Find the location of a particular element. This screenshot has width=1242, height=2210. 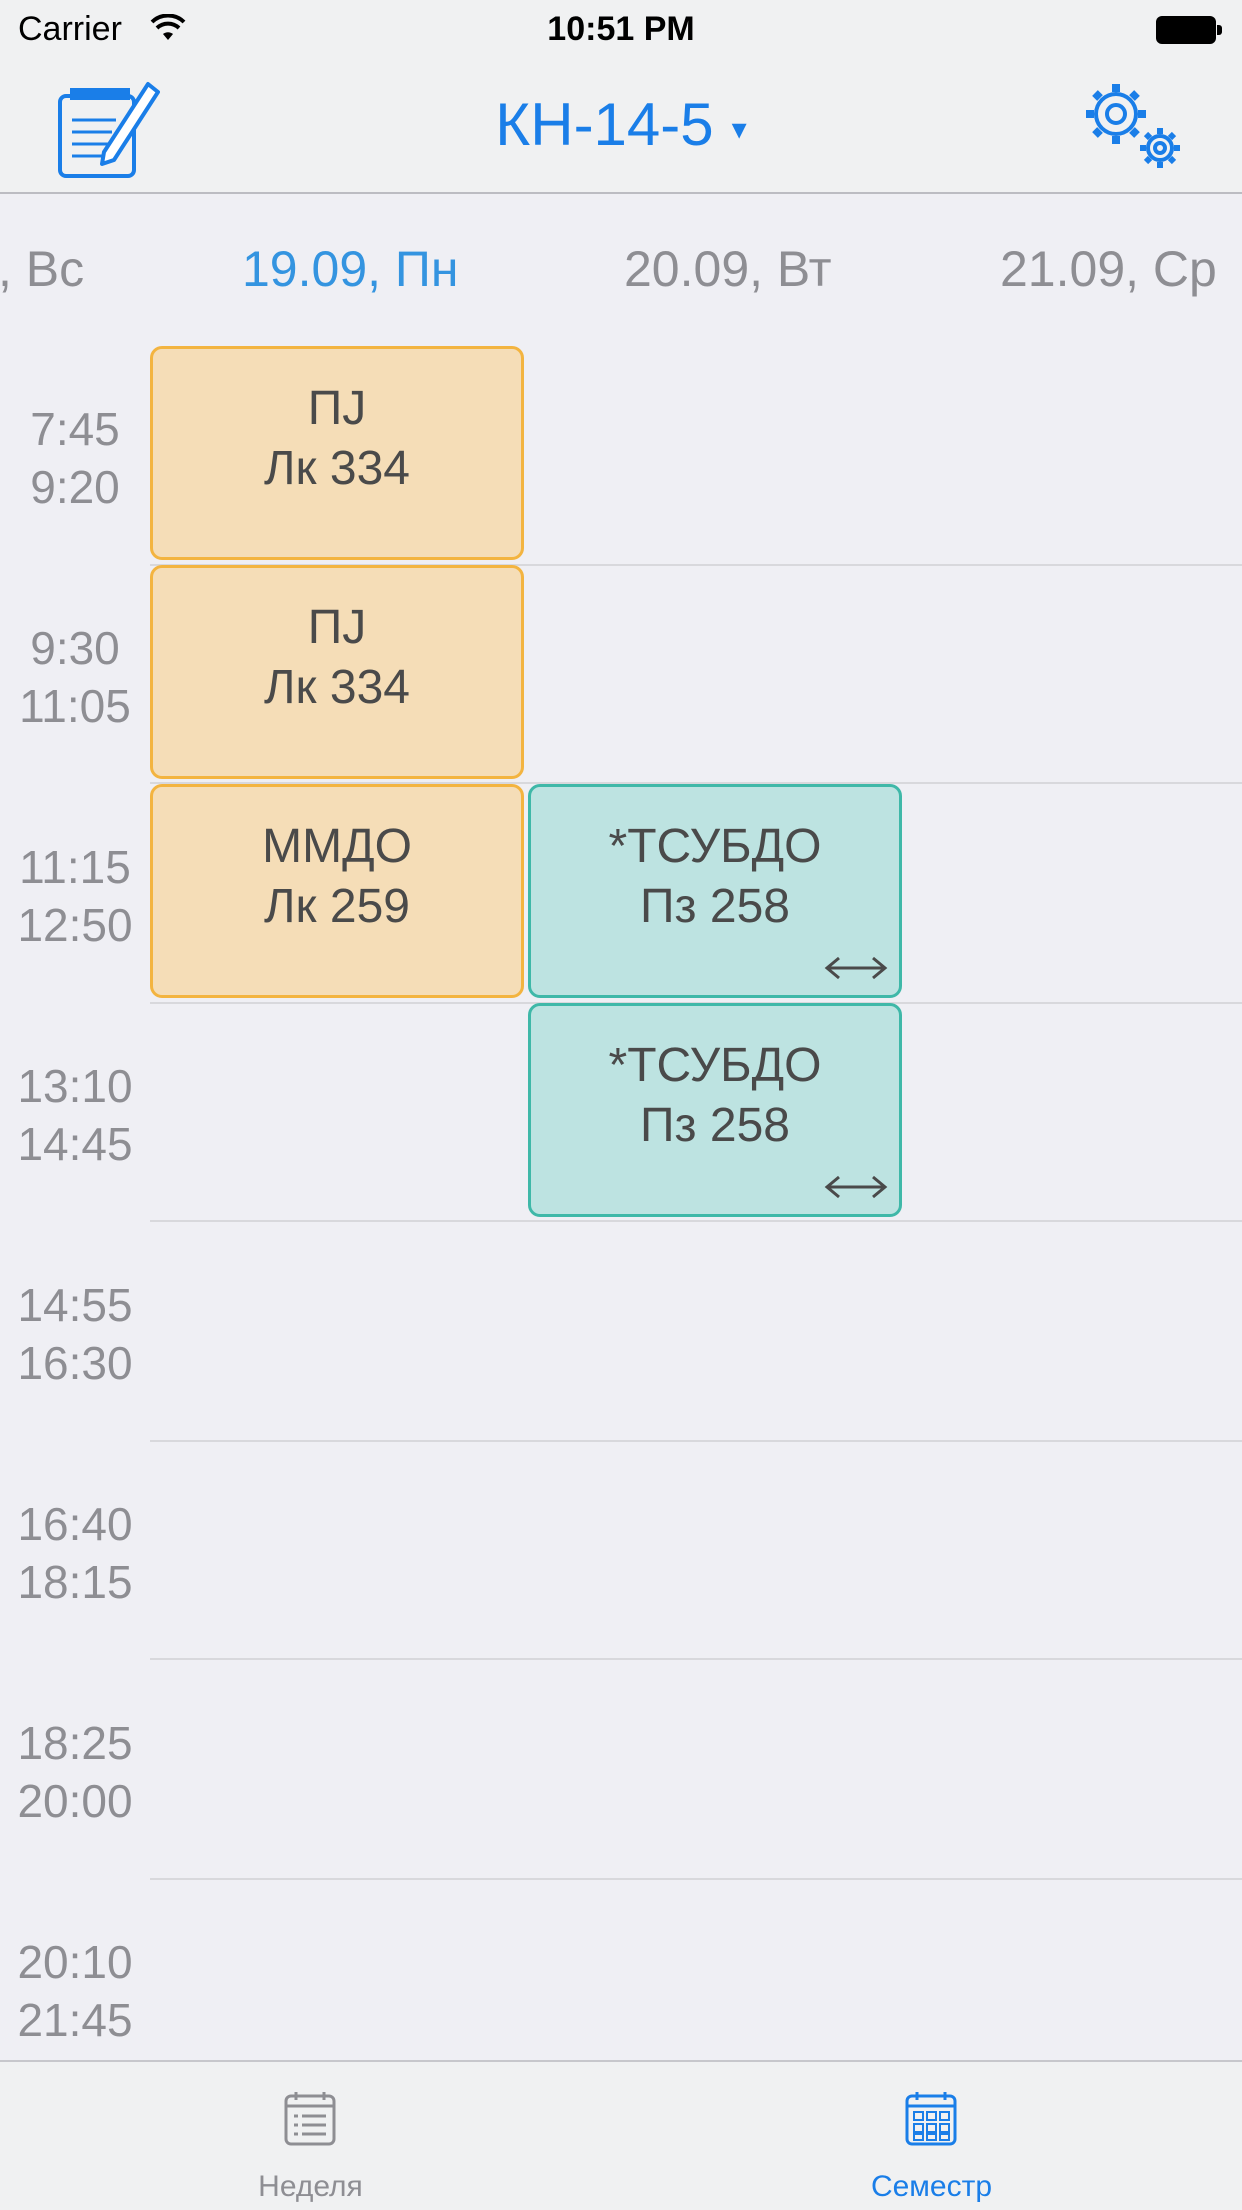

tab-week: Неделя is located at coordinates (310, 2136).